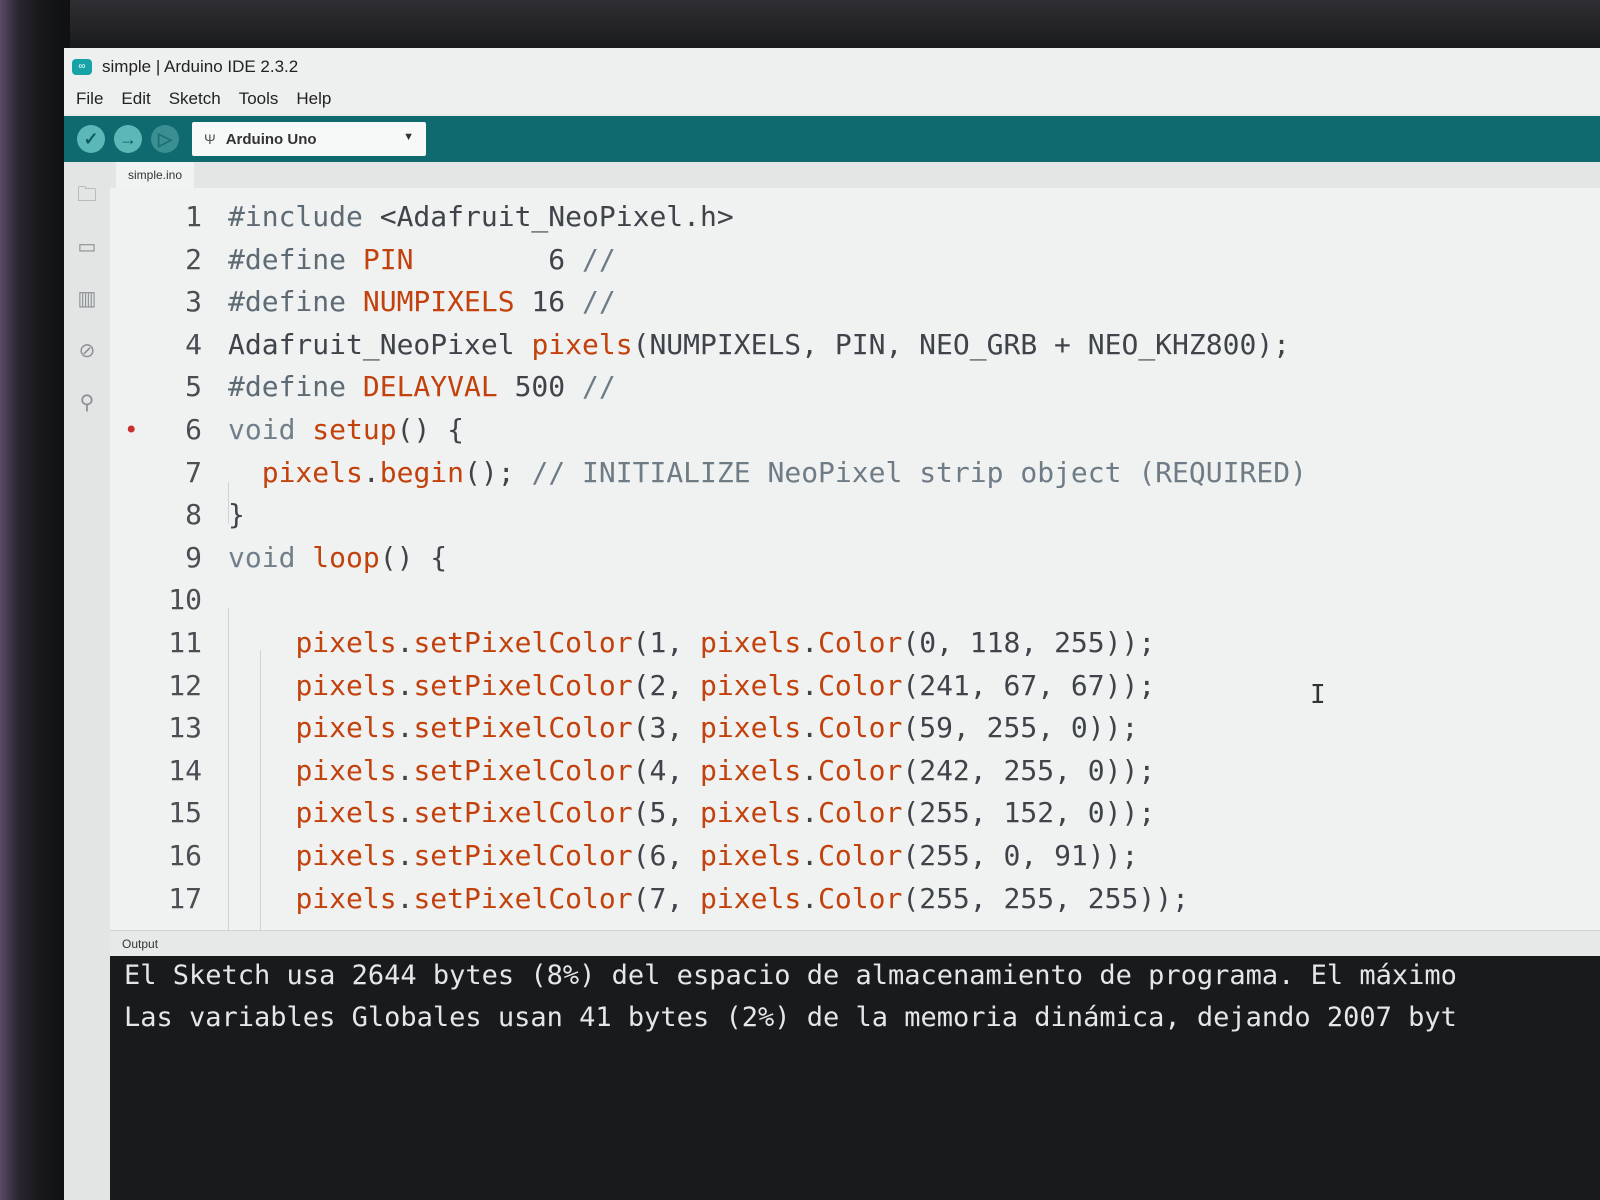 The width and height of the screenshot is (1600, 1200). What do you see at coordinates (666, 685) in the screenshot?
I see `code-token: (2,` at bounding box center [666, 685].